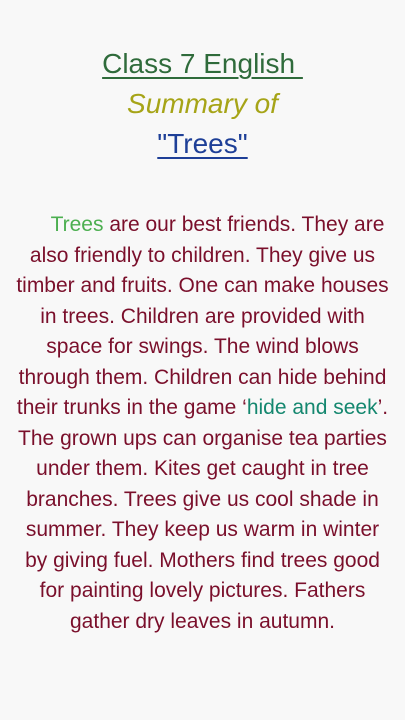 The height and width of the screenshot is (720, 405). What do you see at coordinates (202, 63) in the screenshot?
I see `class-title: Class 7 English` at bounding box center [202, 63].